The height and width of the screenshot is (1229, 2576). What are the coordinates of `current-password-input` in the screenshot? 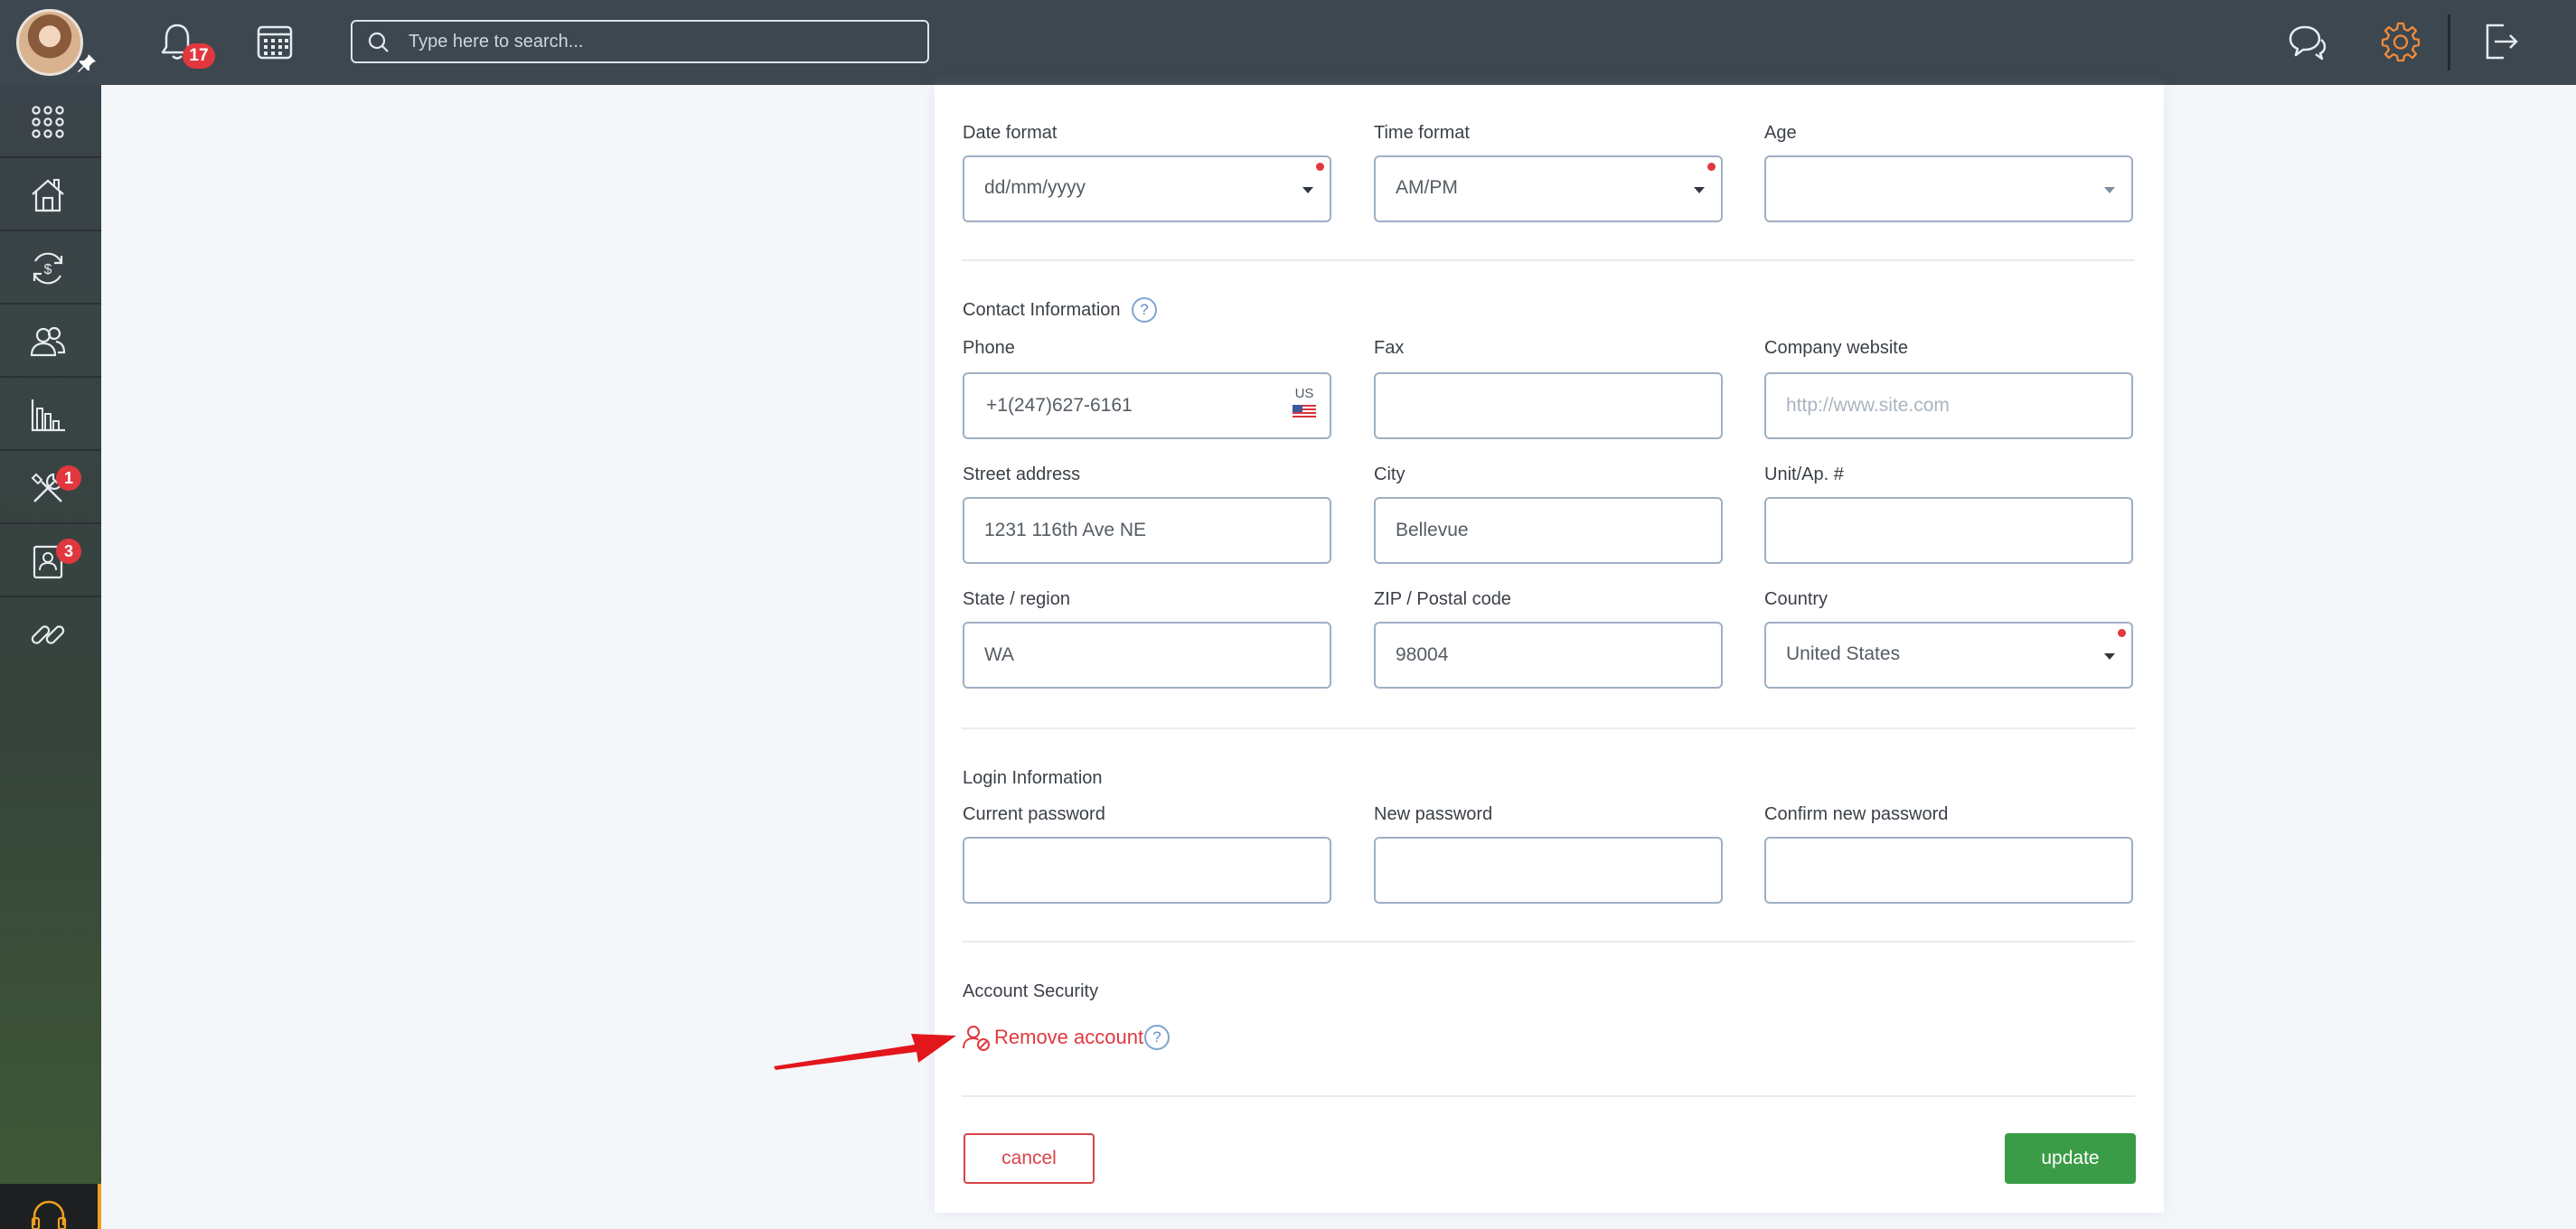 It's located at (1147, 870).